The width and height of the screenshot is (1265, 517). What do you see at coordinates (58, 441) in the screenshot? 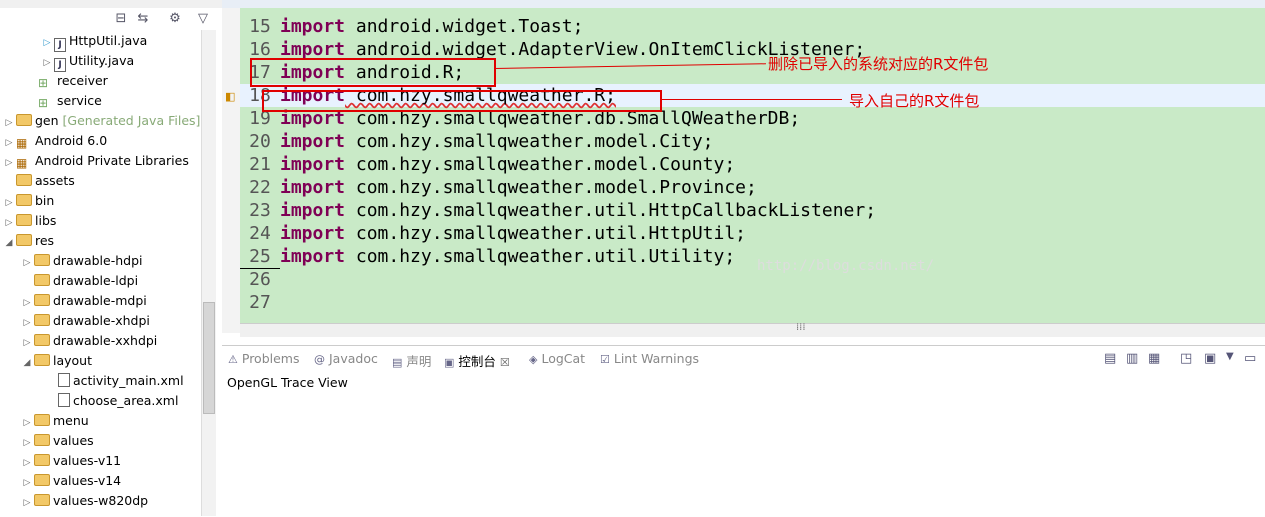
I see `tree-item-values: ▷ values` at bounding box center [58, 441].